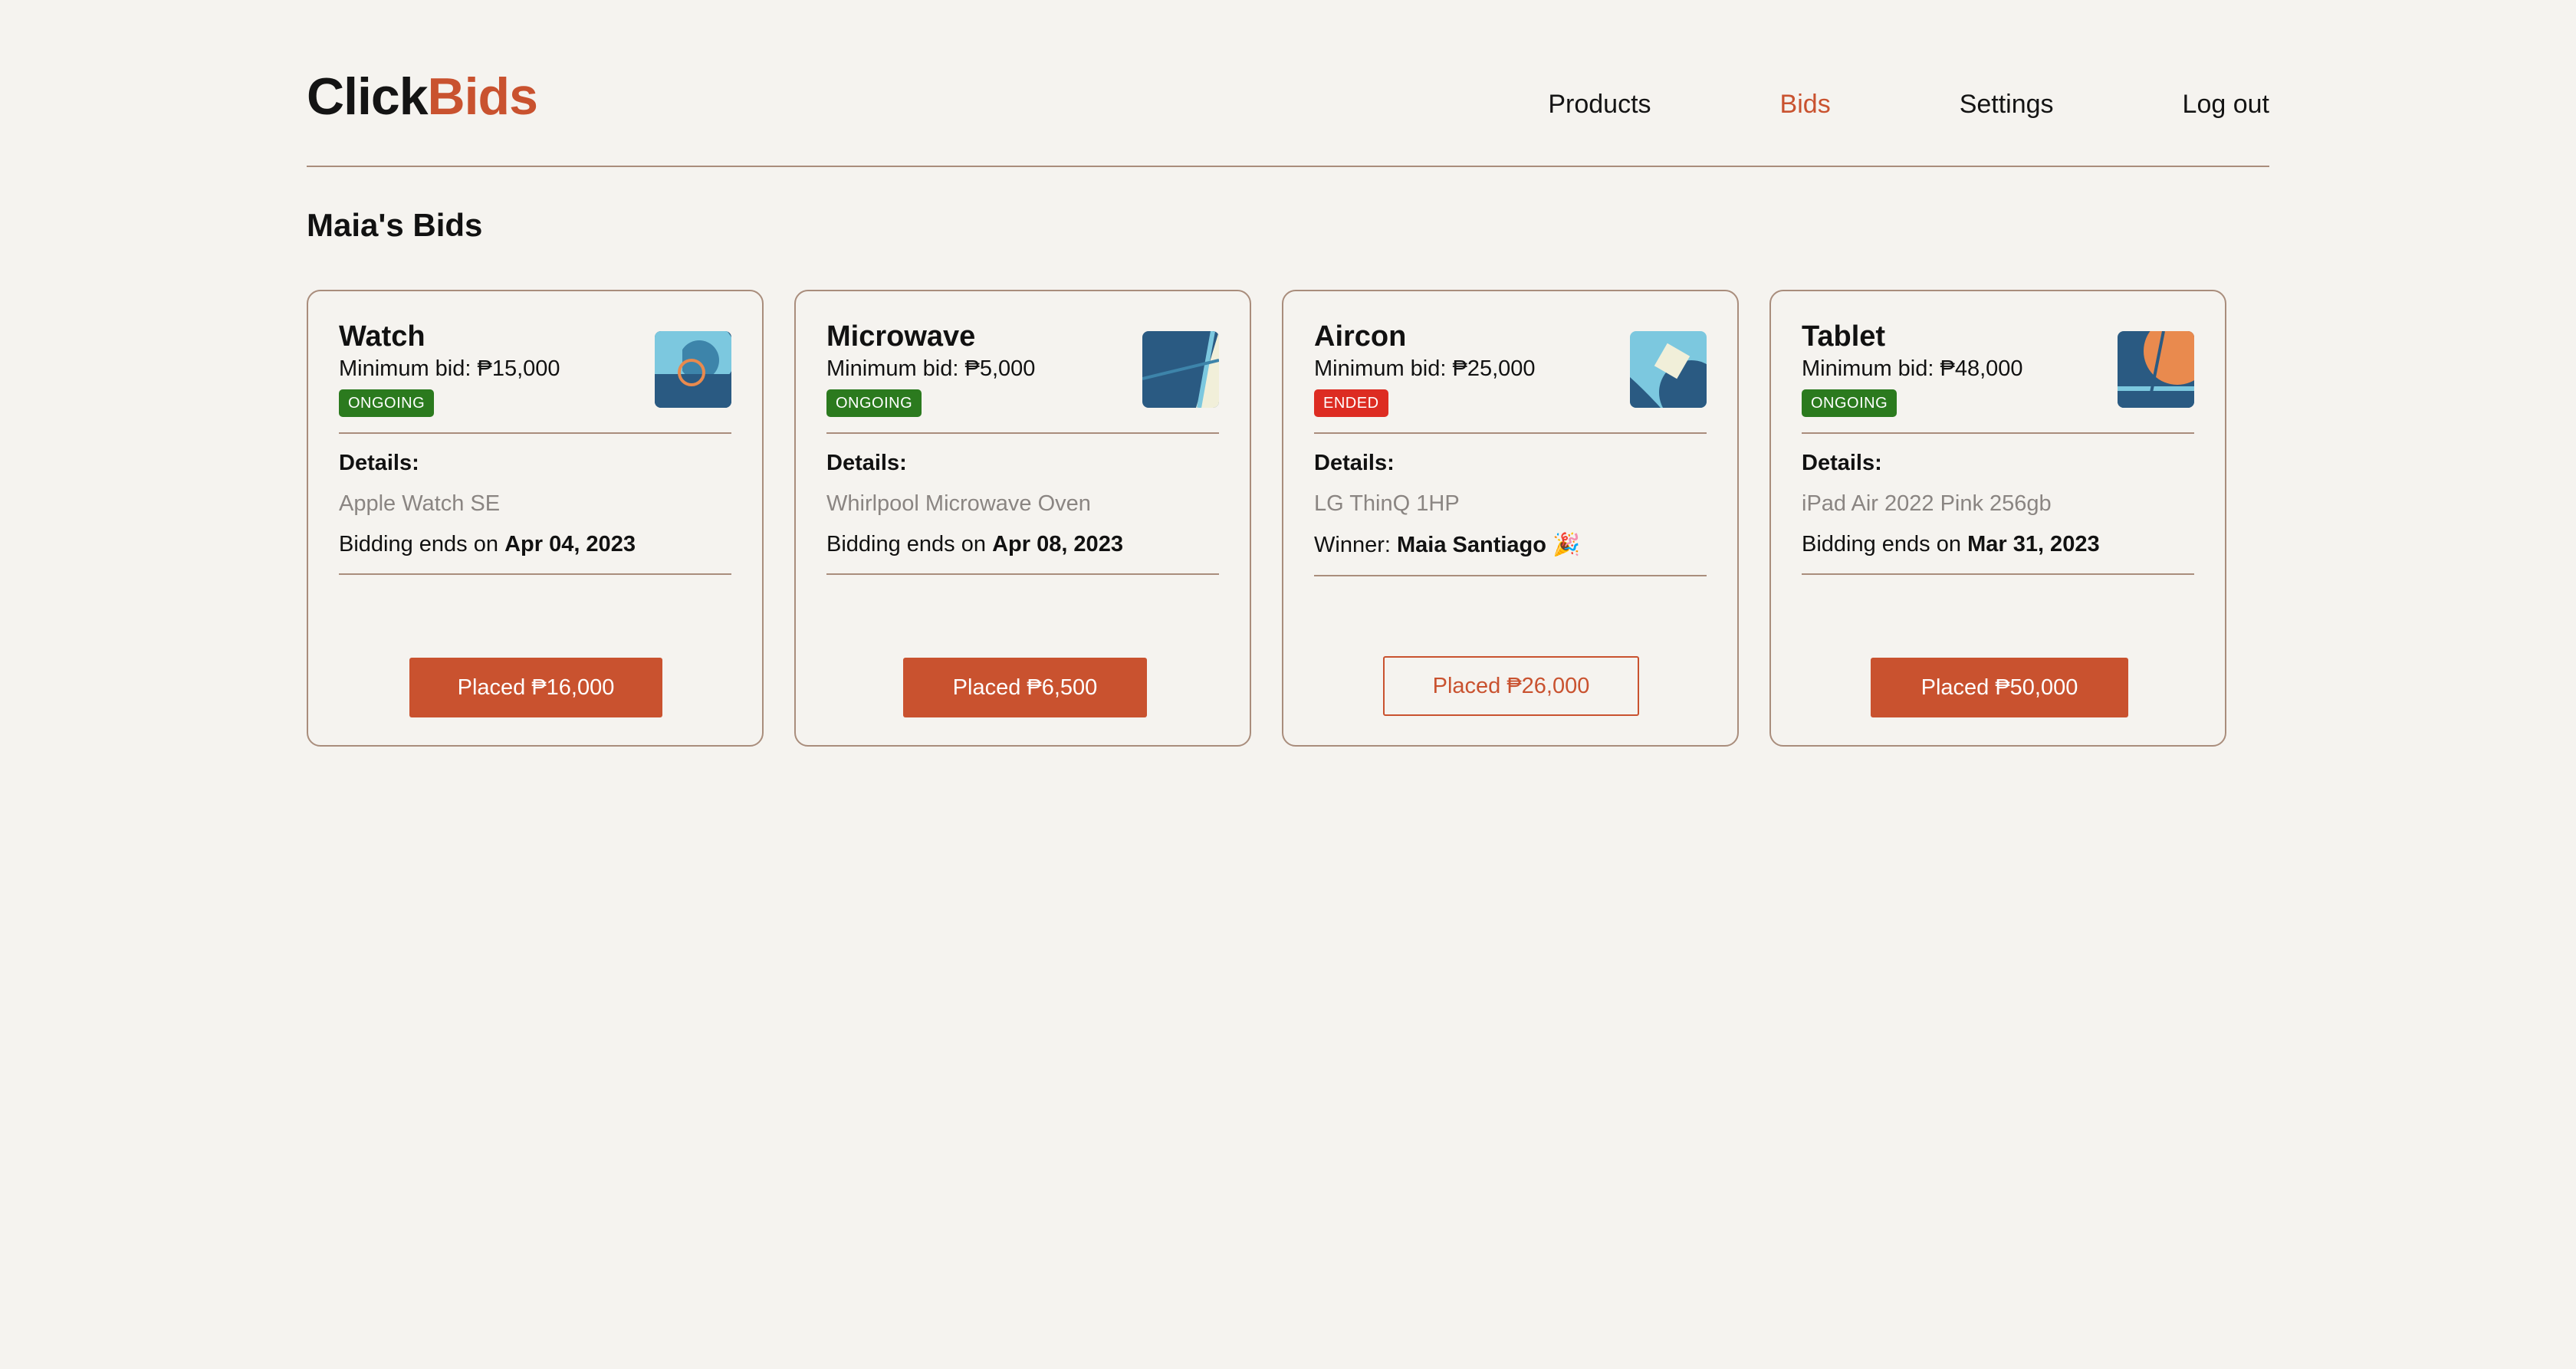 The height and width of the screenshot is (1369, 2576). What do you see at coordinates (1563, 545) in the screenshot?
I see `party-icon: 🎉` at bounding box center [1563, 545].